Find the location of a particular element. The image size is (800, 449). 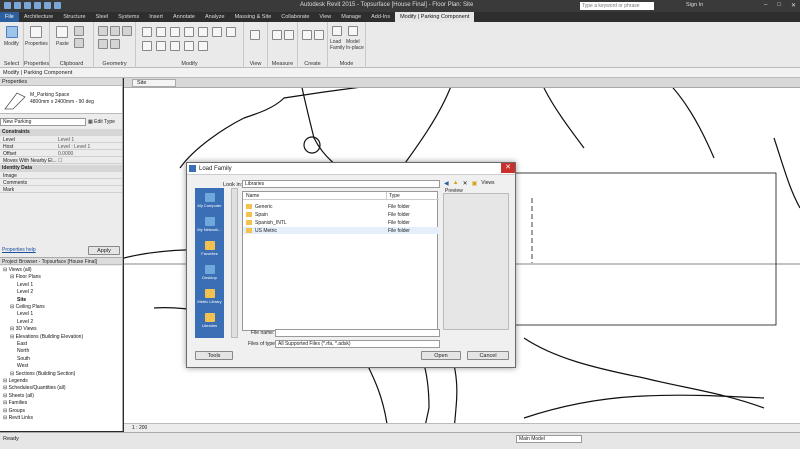

copy-element-icon is located at coordinates (203, 32).